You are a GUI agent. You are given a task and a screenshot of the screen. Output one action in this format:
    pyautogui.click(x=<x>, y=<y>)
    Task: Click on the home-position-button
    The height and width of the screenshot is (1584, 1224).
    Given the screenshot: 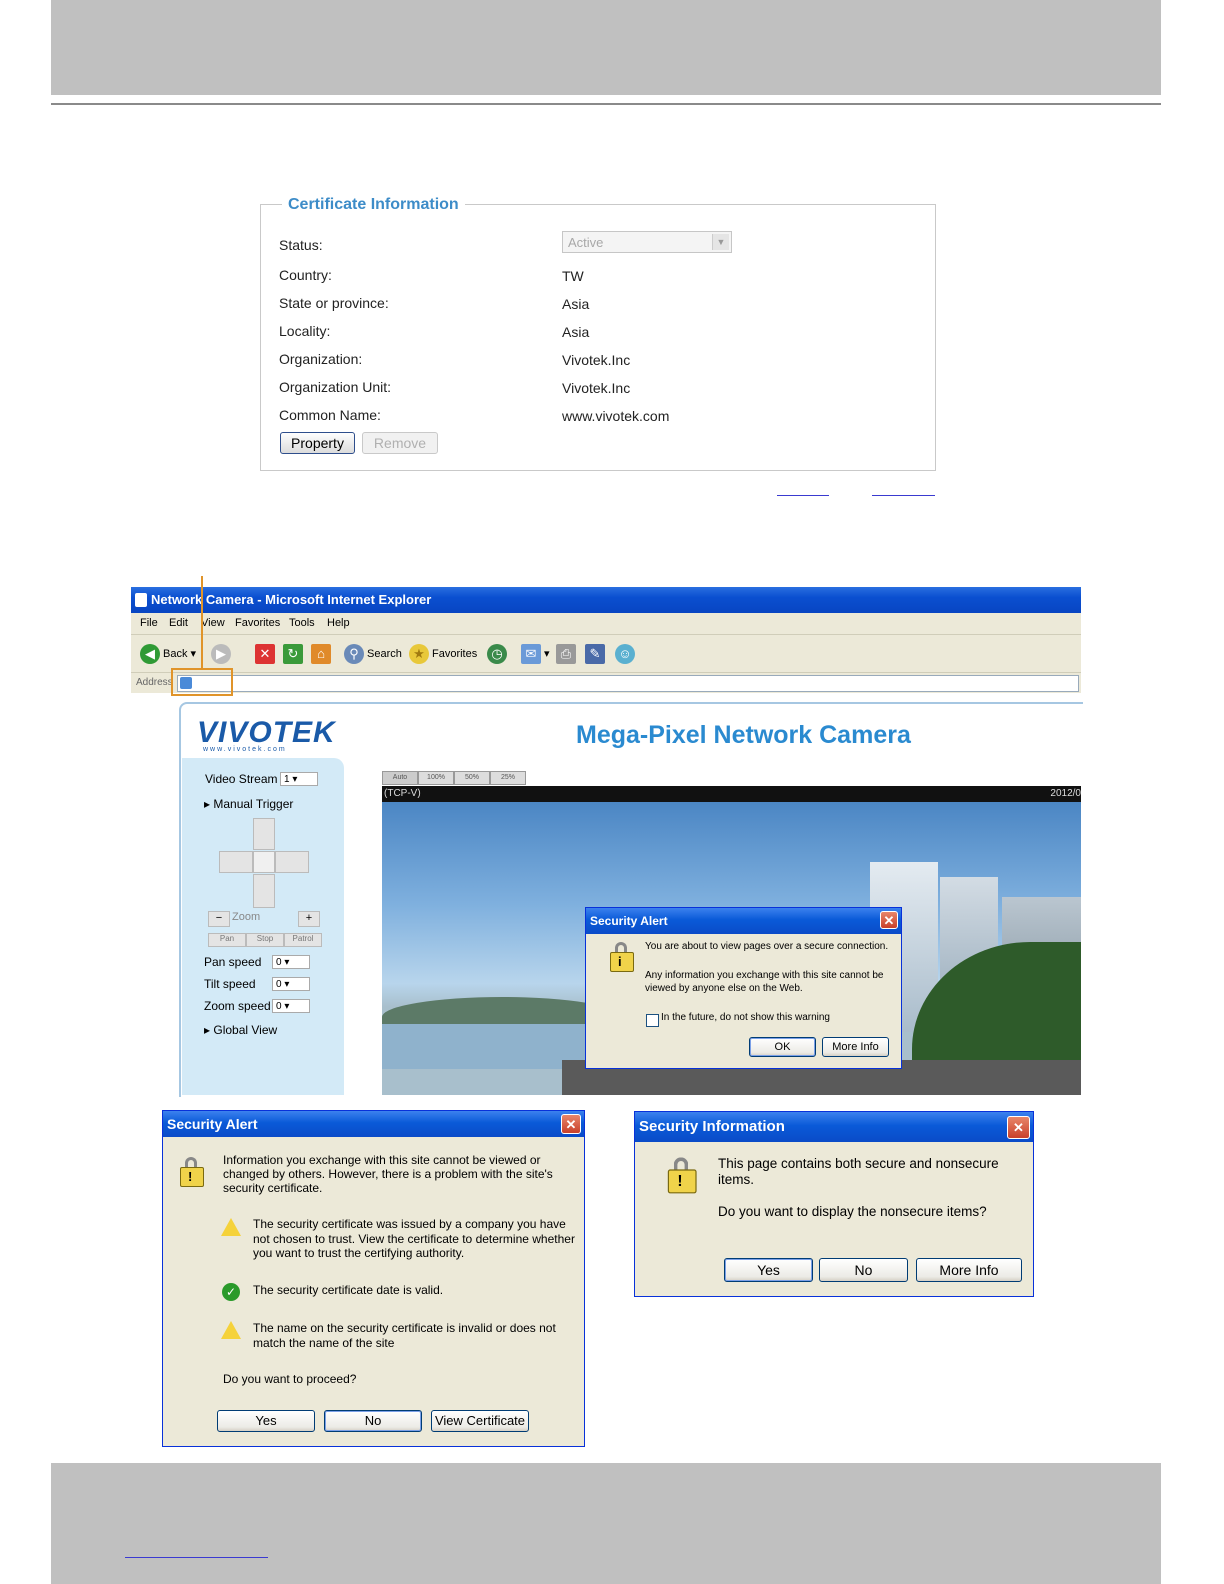 What is the action you would take?
    pyautogui.click(x=264, y=862)
    